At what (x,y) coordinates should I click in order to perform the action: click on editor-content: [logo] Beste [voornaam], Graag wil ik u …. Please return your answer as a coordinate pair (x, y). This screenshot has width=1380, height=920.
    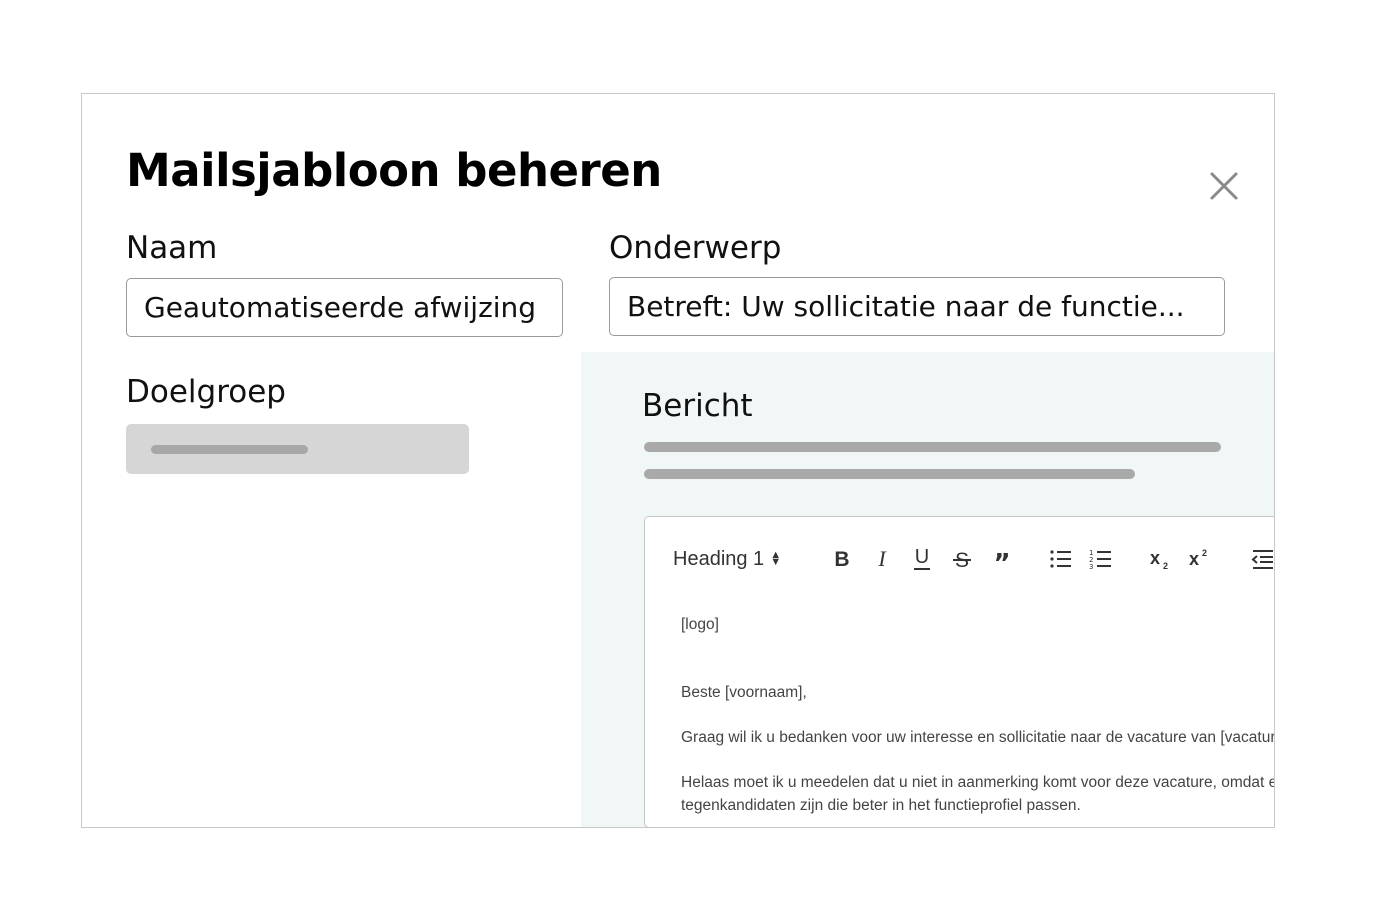
    Looking at the image, I should click on (978, 715).